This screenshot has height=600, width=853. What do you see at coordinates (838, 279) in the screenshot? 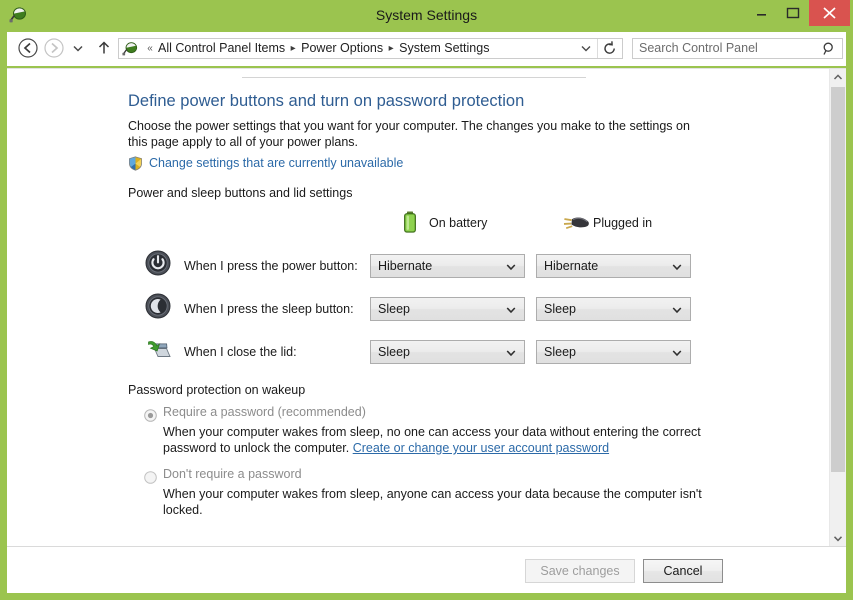
I see `scrollbar-thumb` at bounding box center [838, 279].